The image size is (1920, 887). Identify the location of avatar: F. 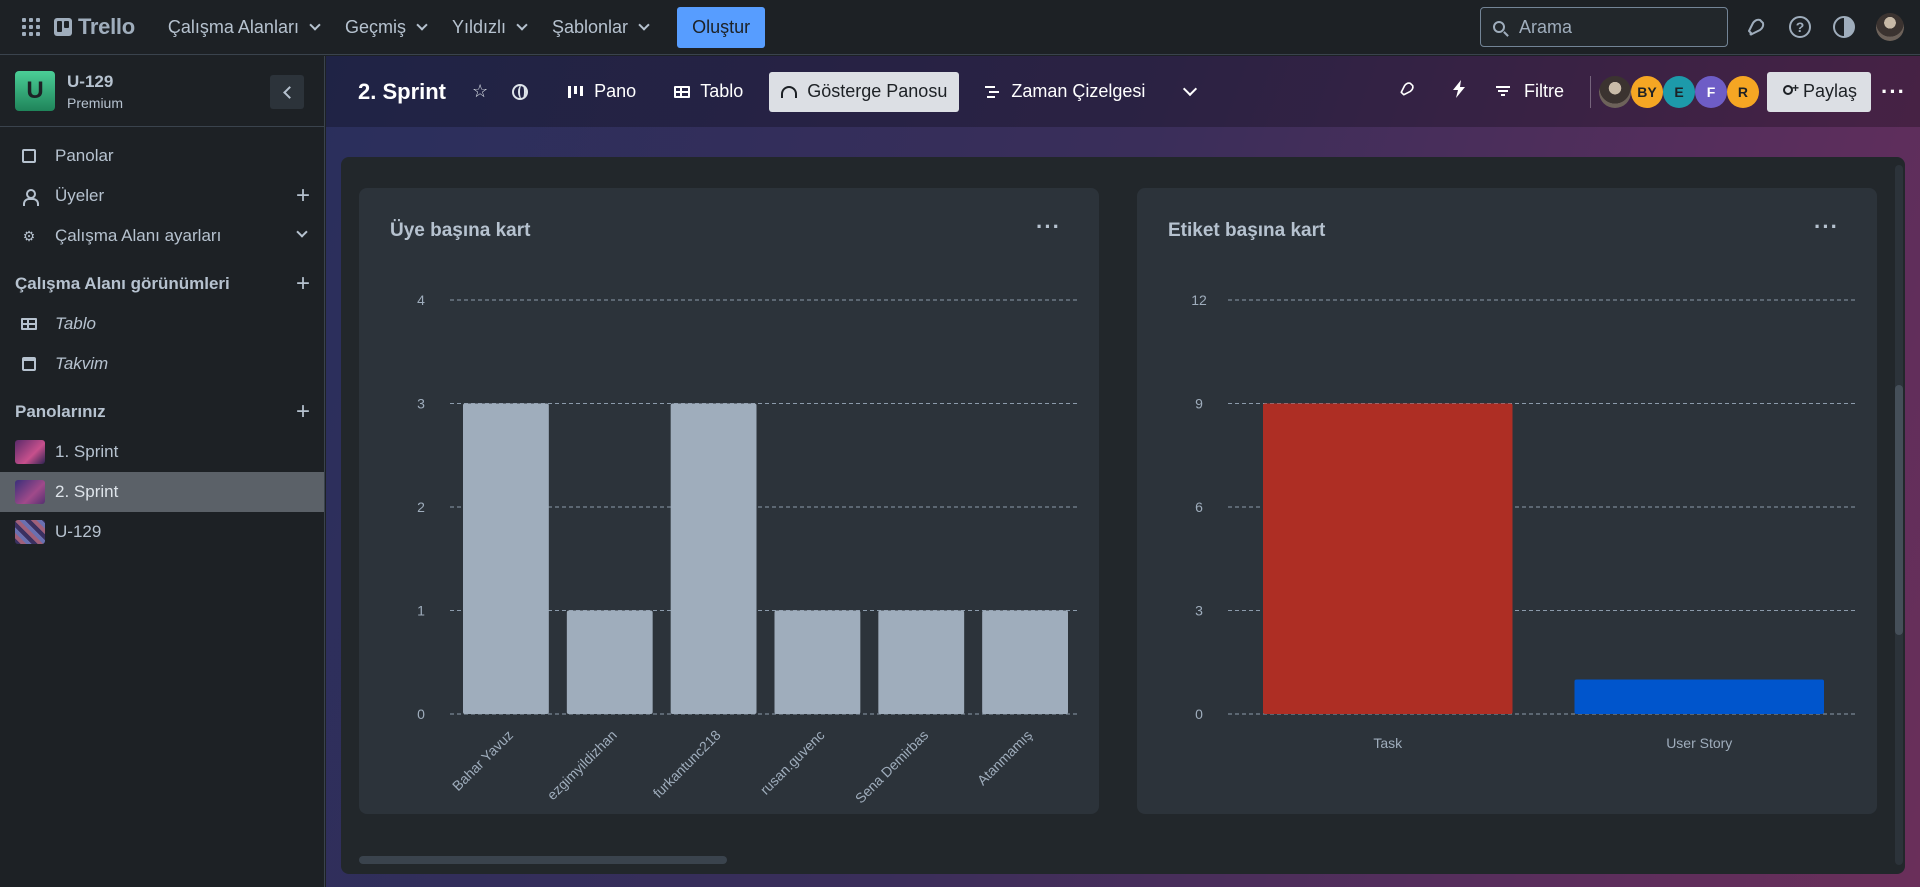
(1710, 91).